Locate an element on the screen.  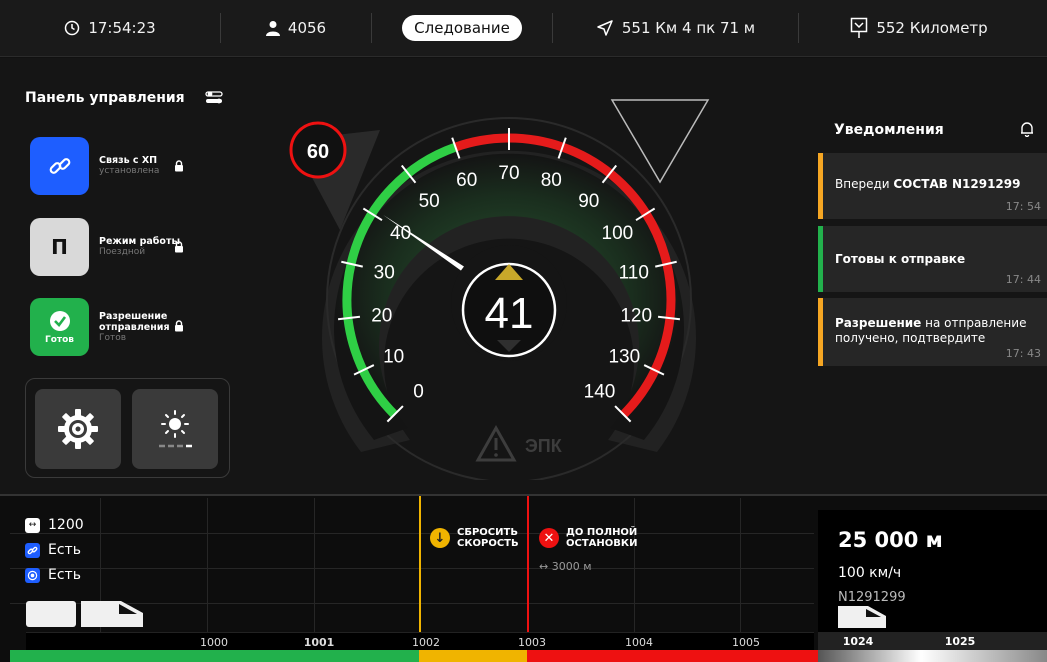
scale-label: 1024 is located at coordinates (858, 641).